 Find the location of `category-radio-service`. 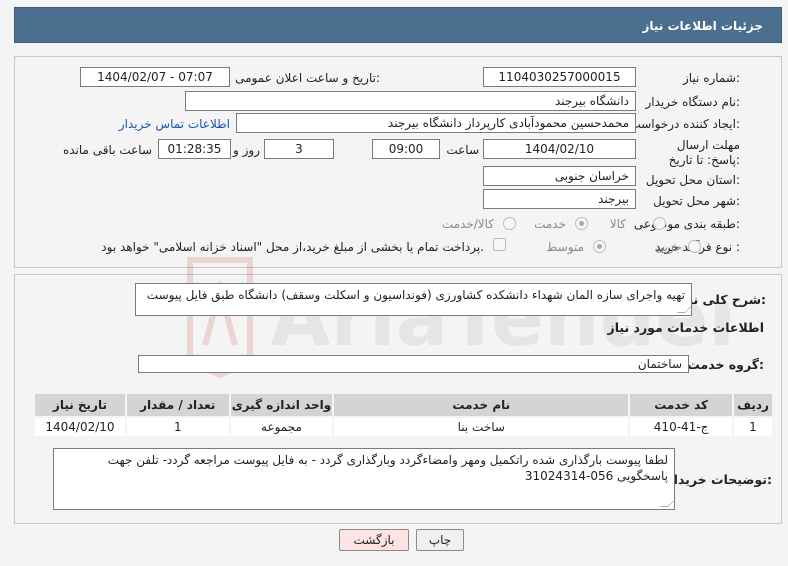

category-radio-service is located at coordinates (581, 223).